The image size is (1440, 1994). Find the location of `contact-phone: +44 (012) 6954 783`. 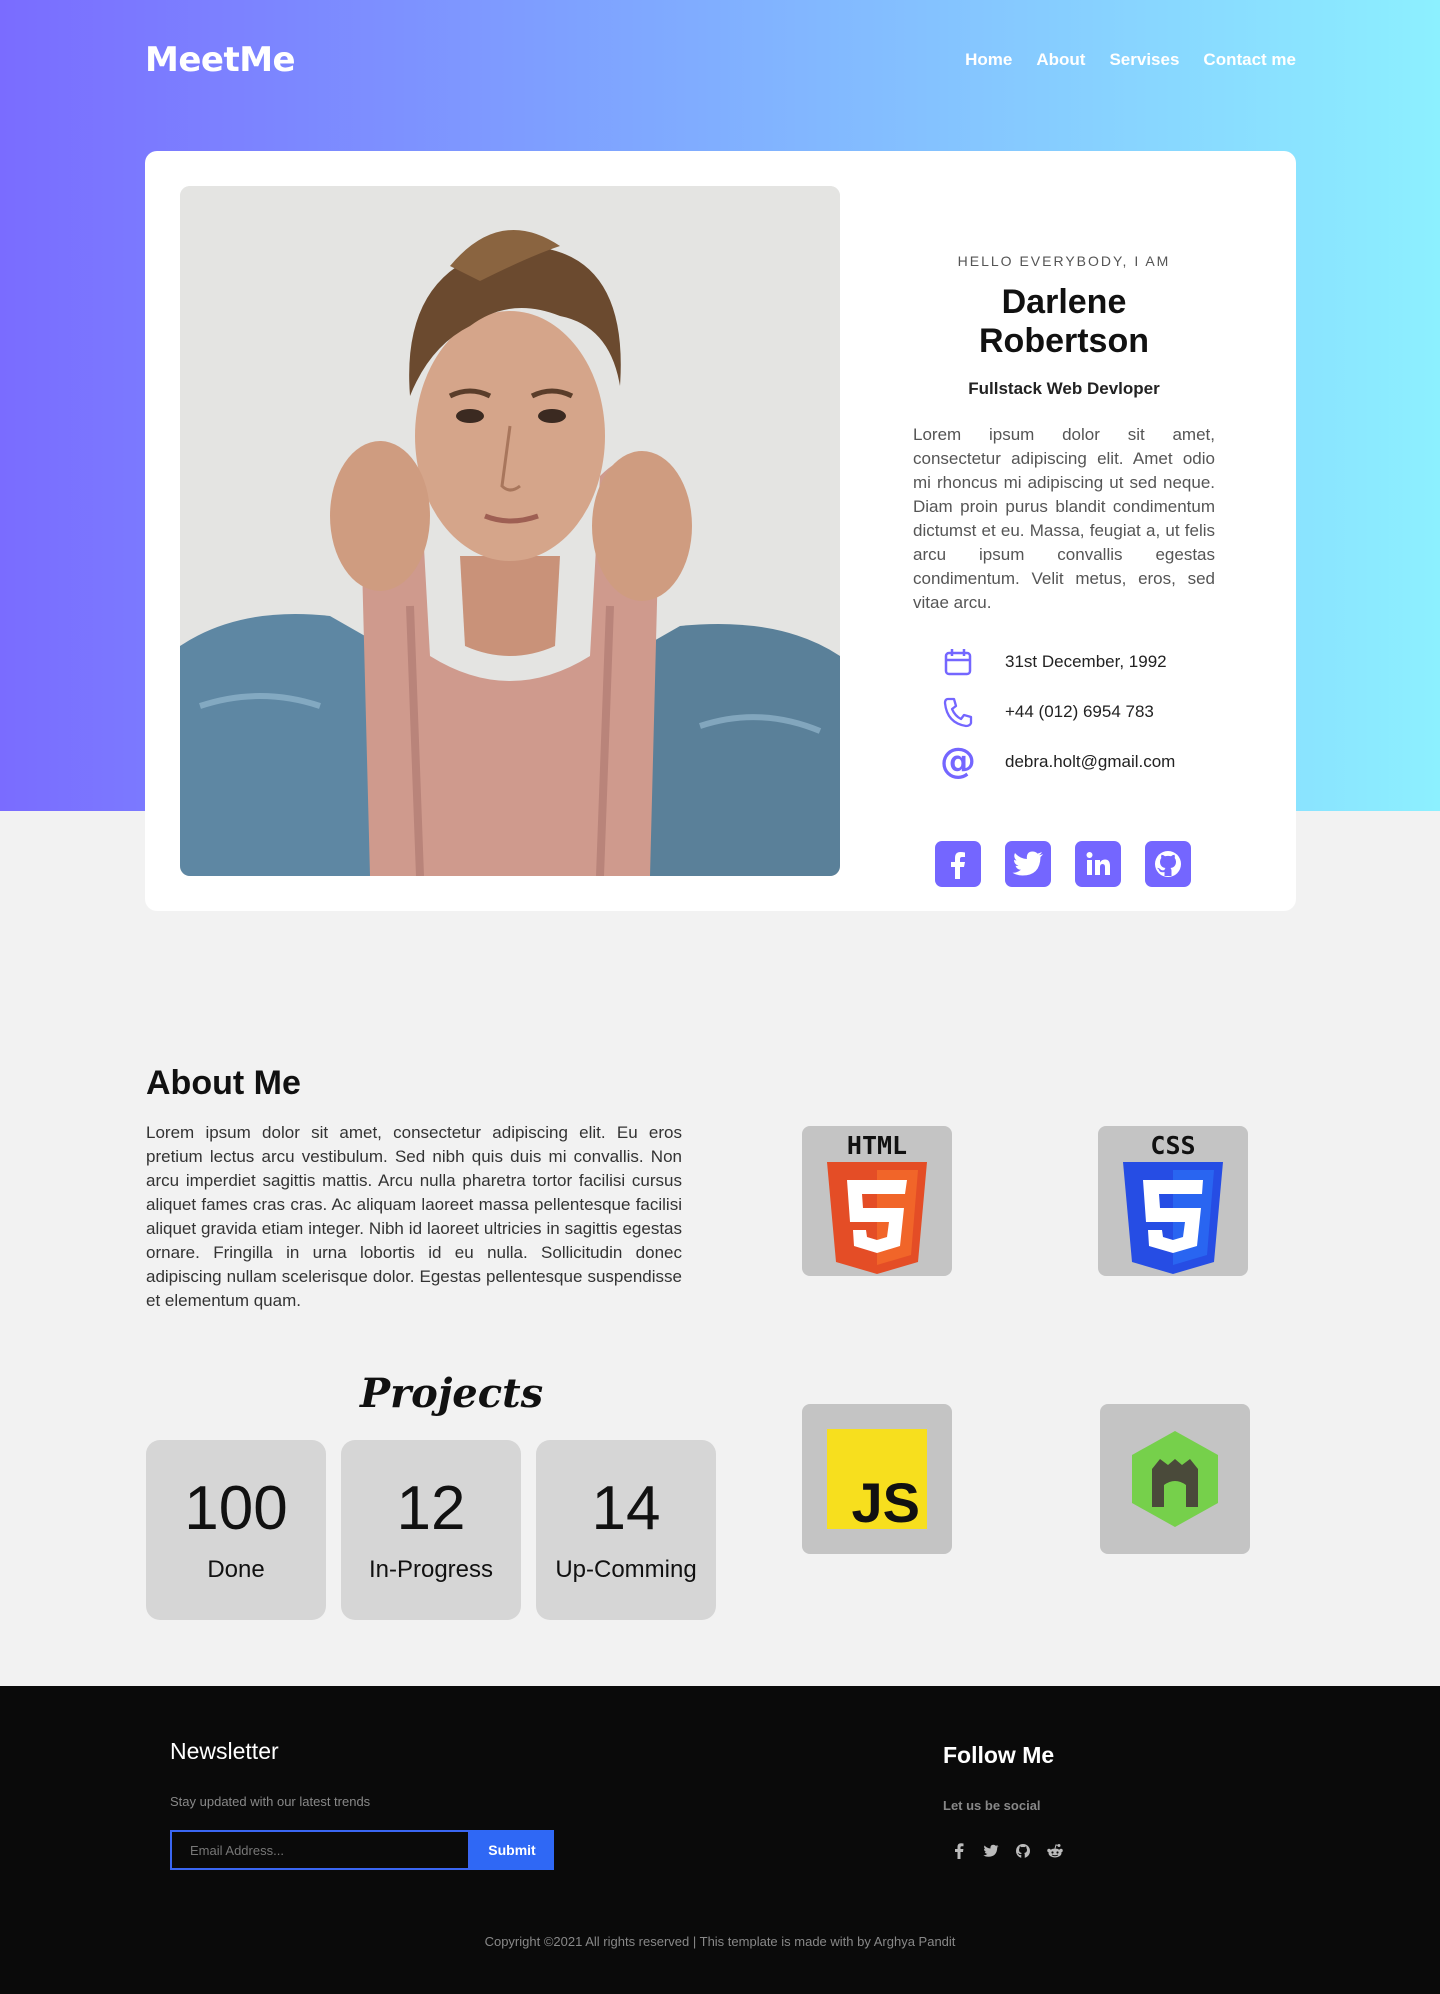

contact-phone: +44 (012) 6954 783 is located at coordinates (1064, 712).